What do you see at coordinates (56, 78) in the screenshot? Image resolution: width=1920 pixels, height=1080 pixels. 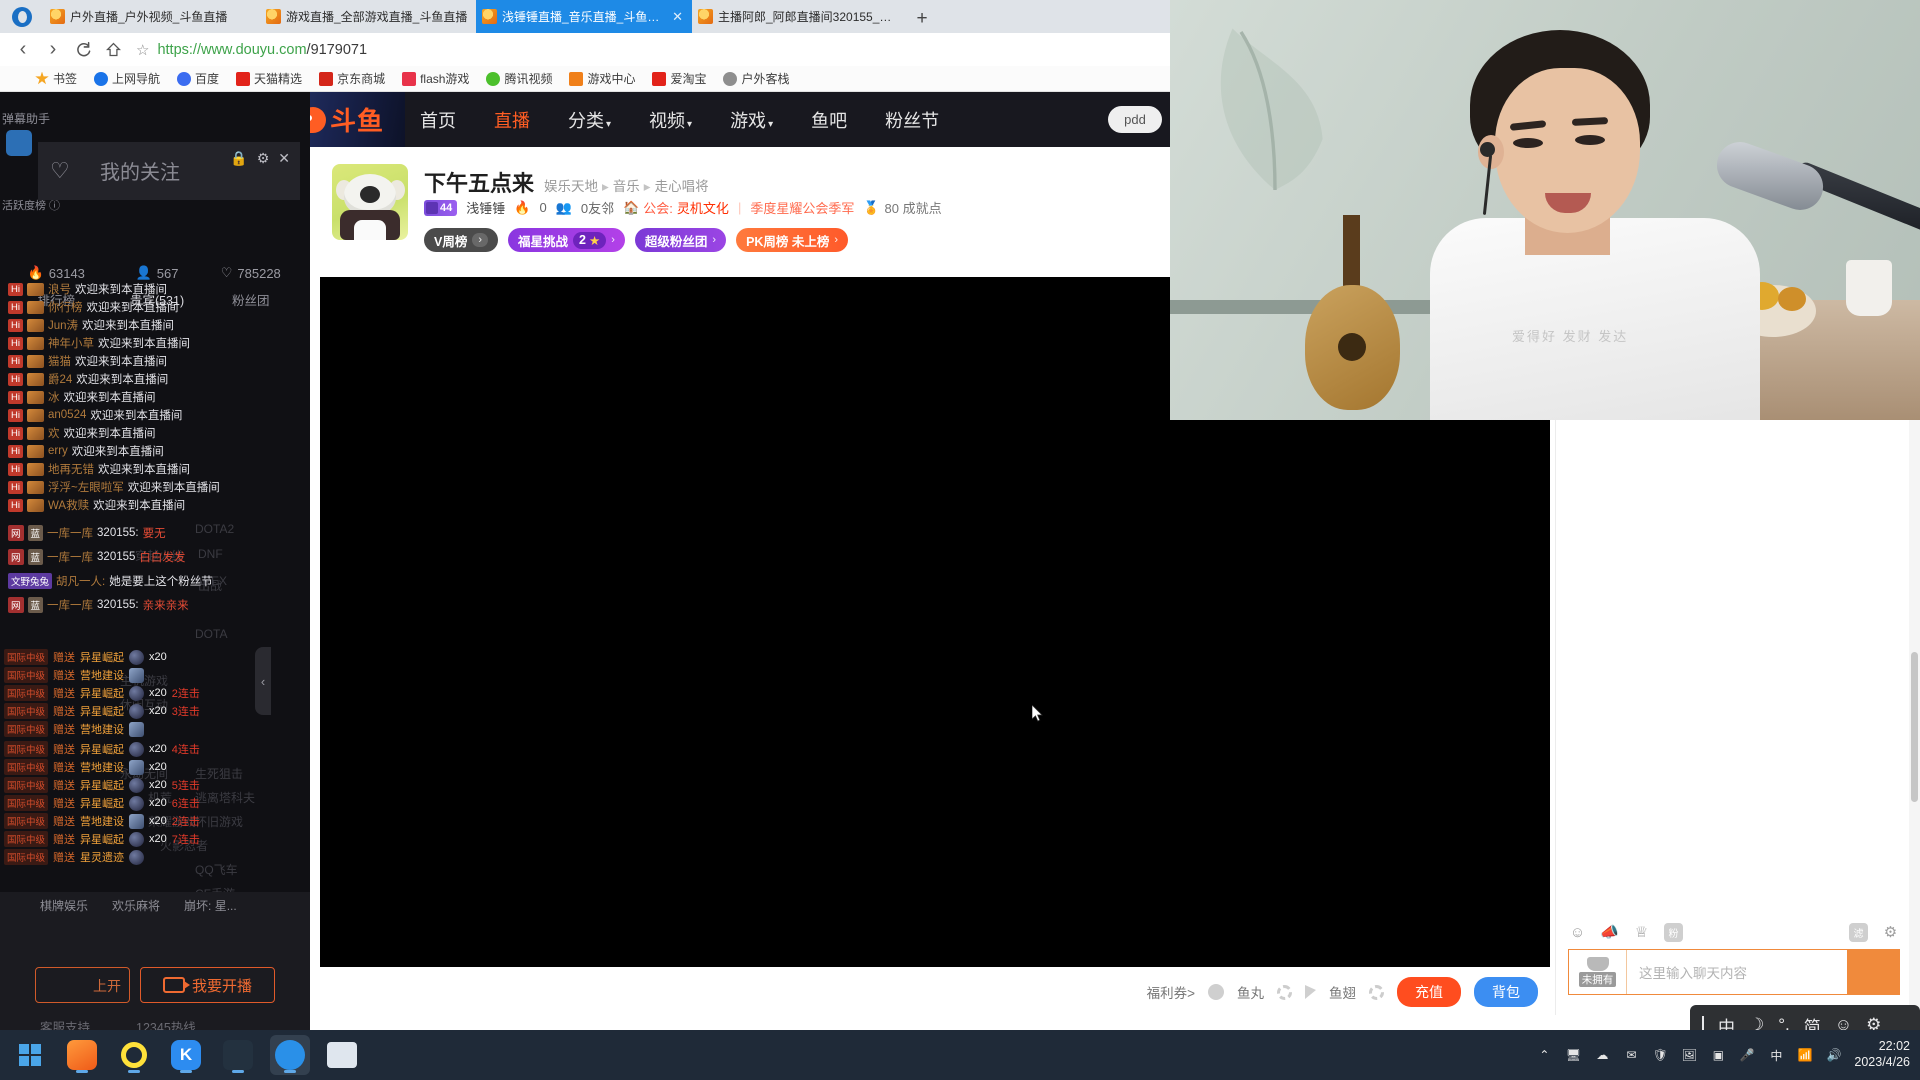 I see `bookmark-item: 书签` at bounding box center [56, 78].